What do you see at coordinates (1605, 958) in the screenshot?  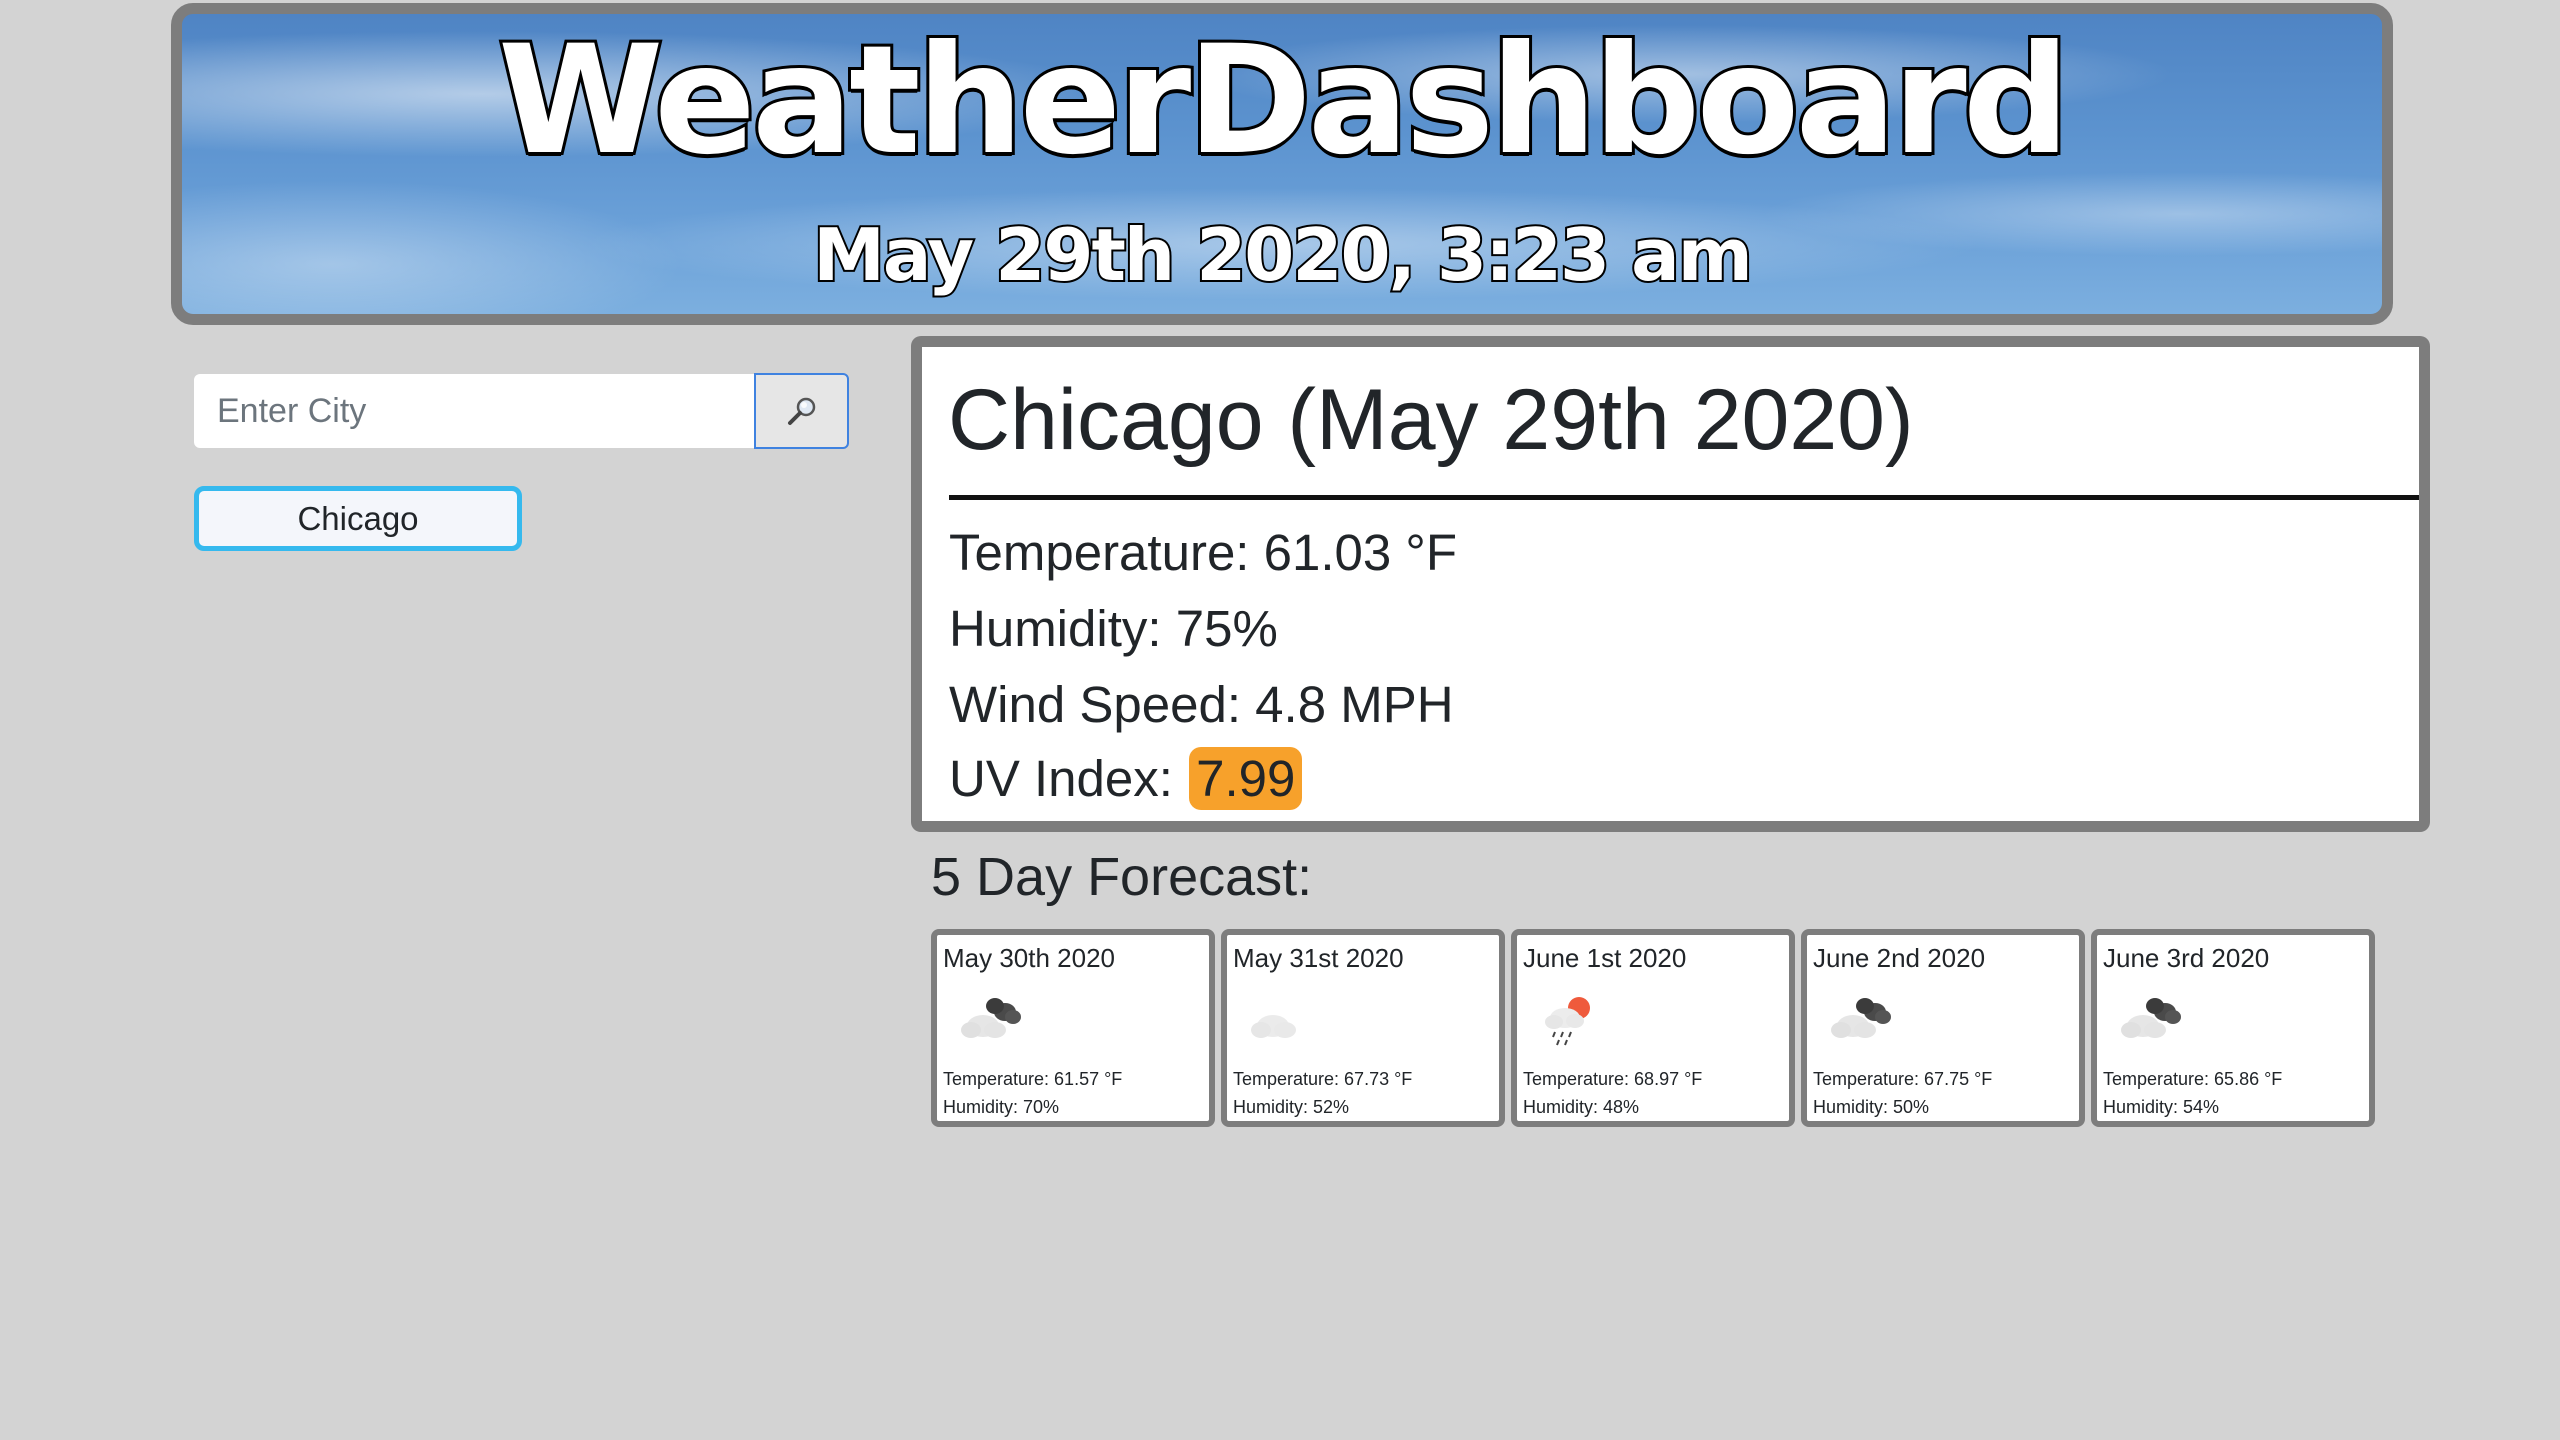 I see `forecast-date: June 1st 2020` at bounding box center [1605, 958].